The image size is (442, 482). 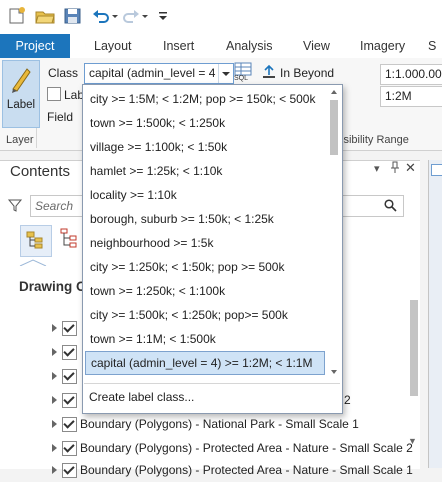 What do you see at coordinates (307, 73) in the screenshot?
I see `in-beyond-label: In Beyond` at bounding box center [307, 73].